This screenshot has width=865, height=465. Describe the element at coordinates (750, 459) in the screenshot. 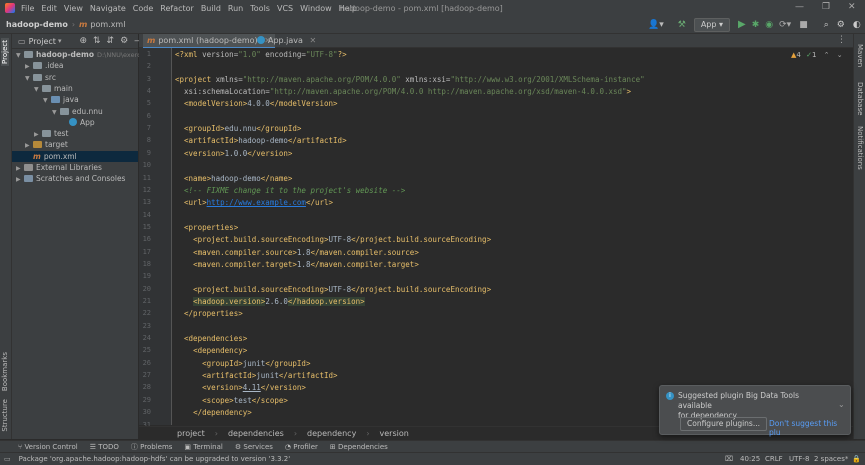

I see `cursor-position: 40:25` at that location.